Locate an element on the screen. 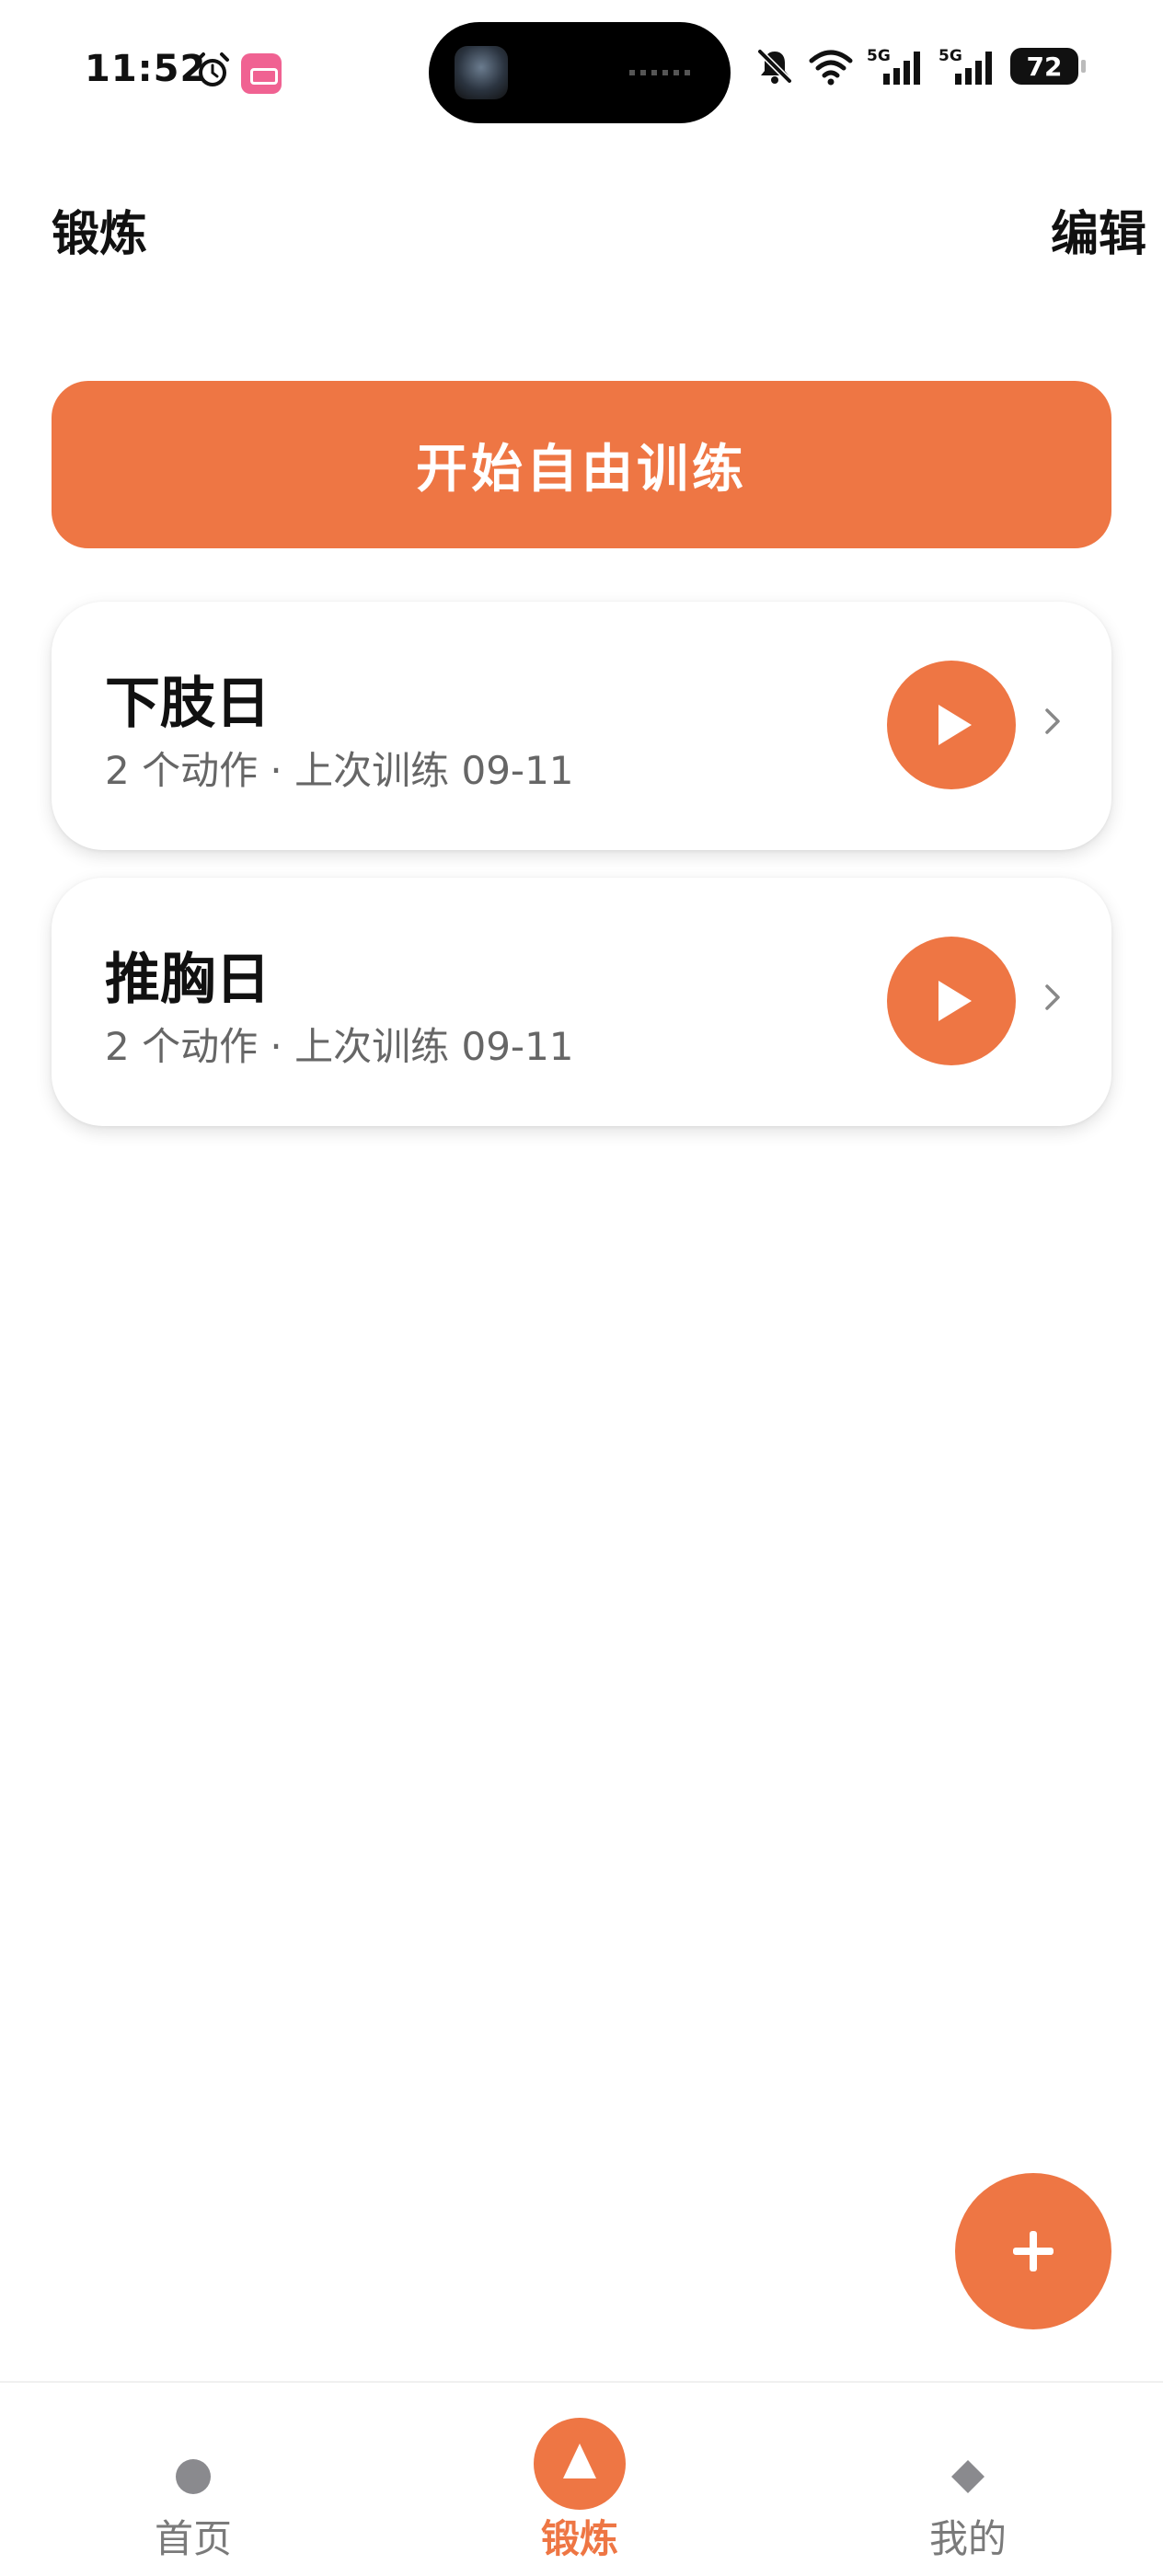 The height and width of the screenshot is (2576, 1163). plus-icon is located at coordinates (1033, 2251).